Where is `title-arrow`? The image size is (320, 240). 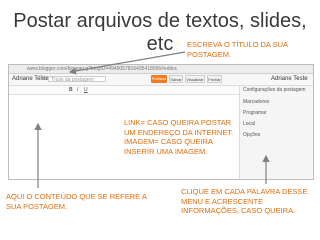
title-arrow is located at coordinates (127, 63).